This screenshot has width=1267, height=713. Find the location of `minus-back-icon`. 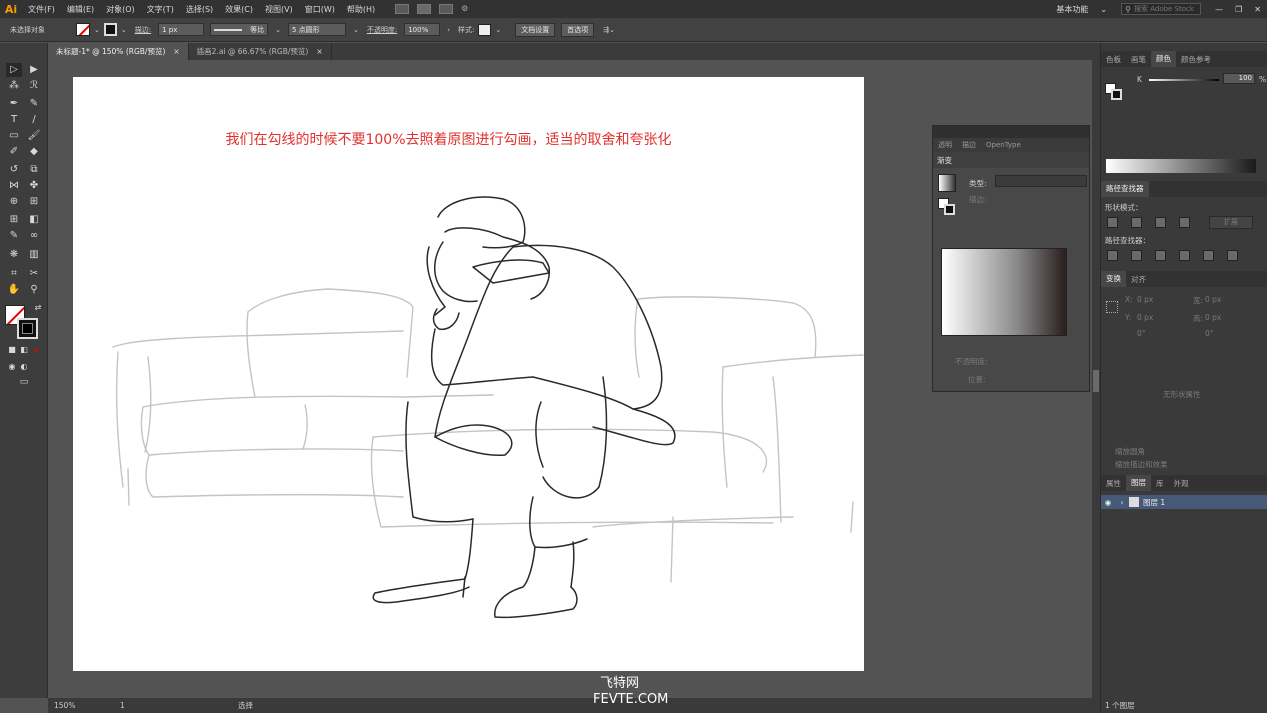

minus-back-icon is located at coordinates (1232, 255).